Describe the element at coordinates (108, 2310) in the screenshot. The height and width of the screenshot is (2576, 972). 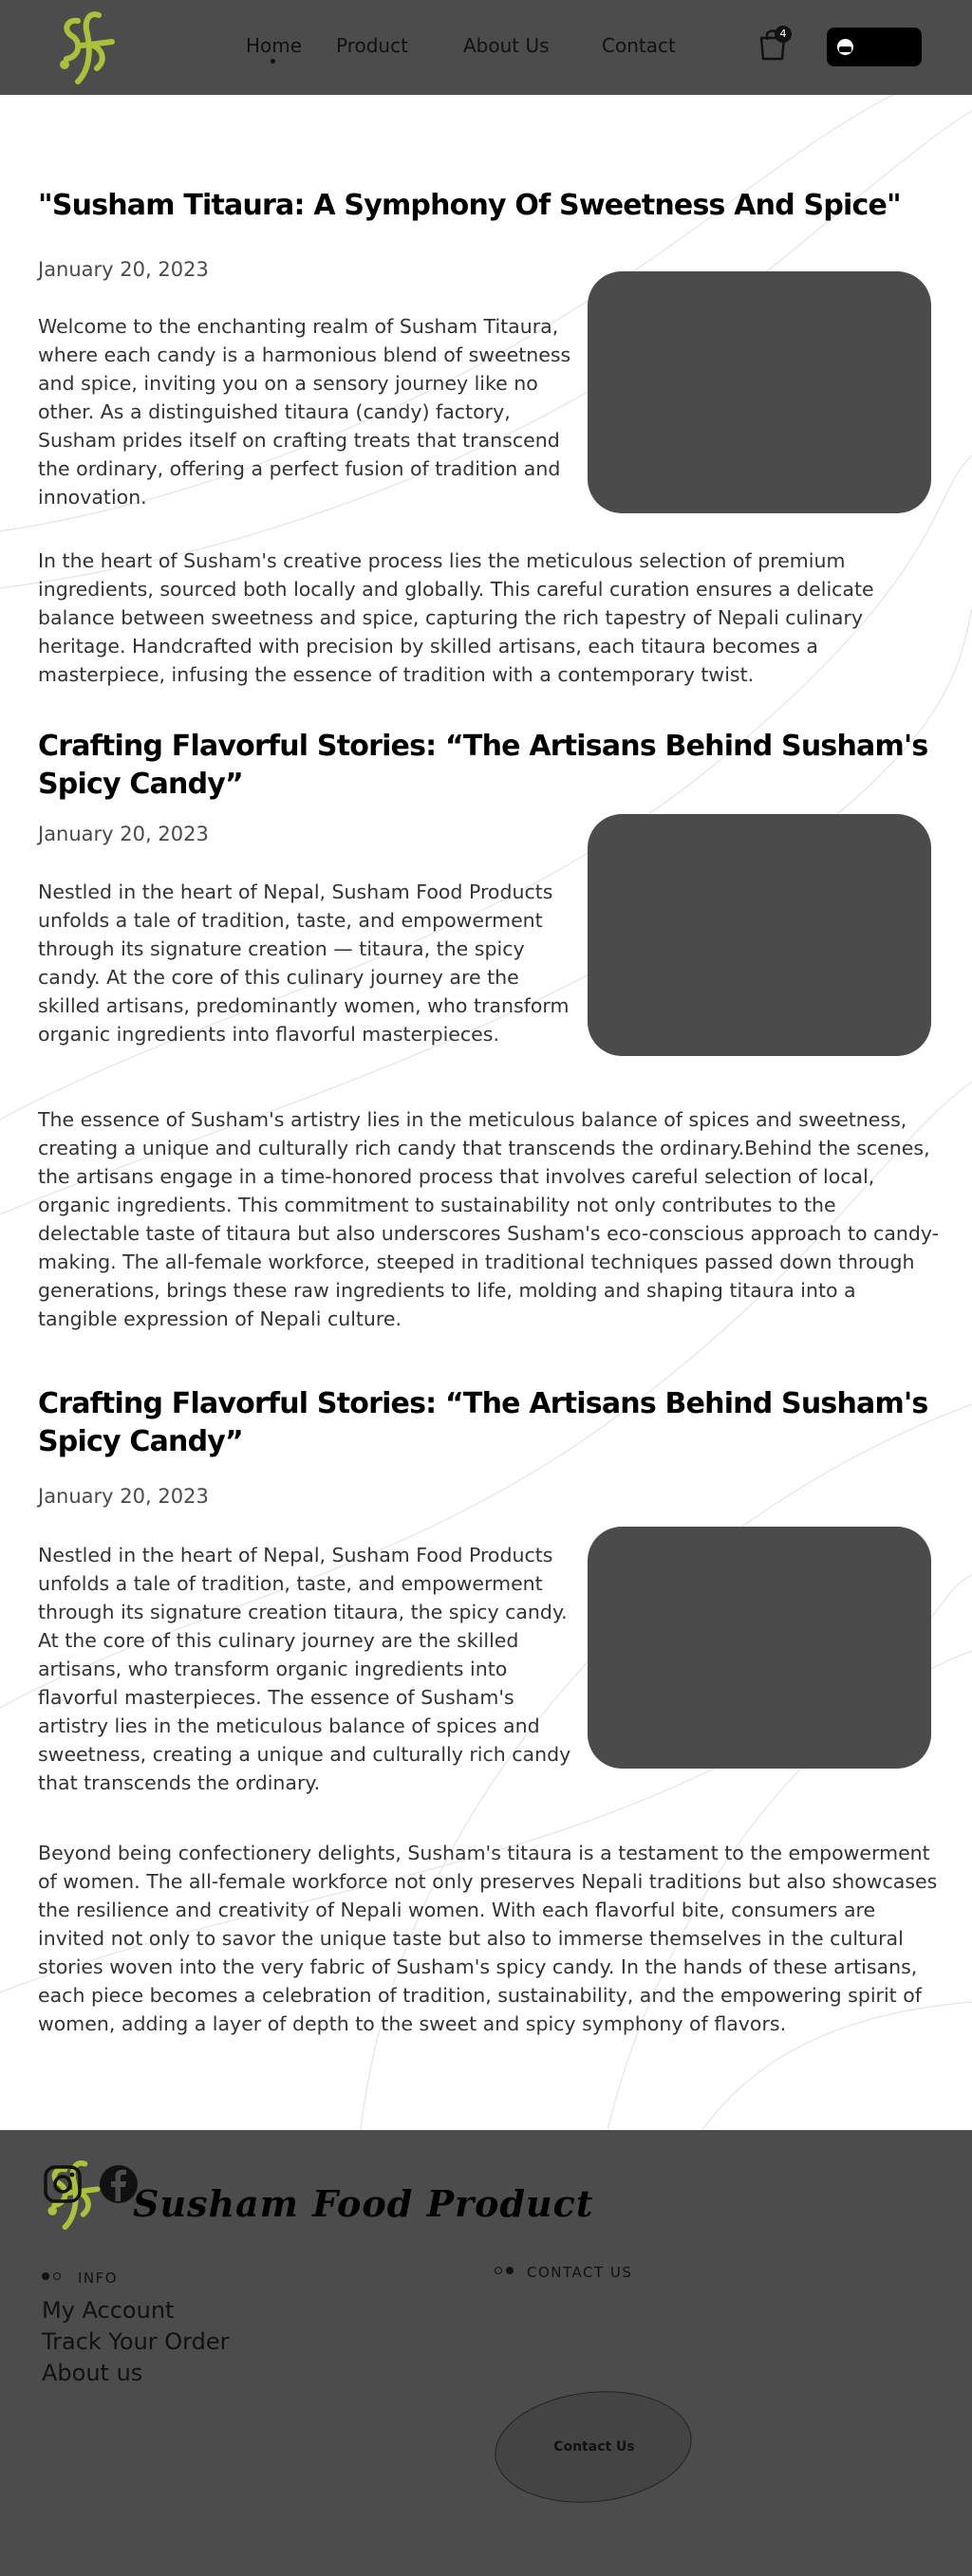
I see `footer-link-my-account: My Account` at that location.